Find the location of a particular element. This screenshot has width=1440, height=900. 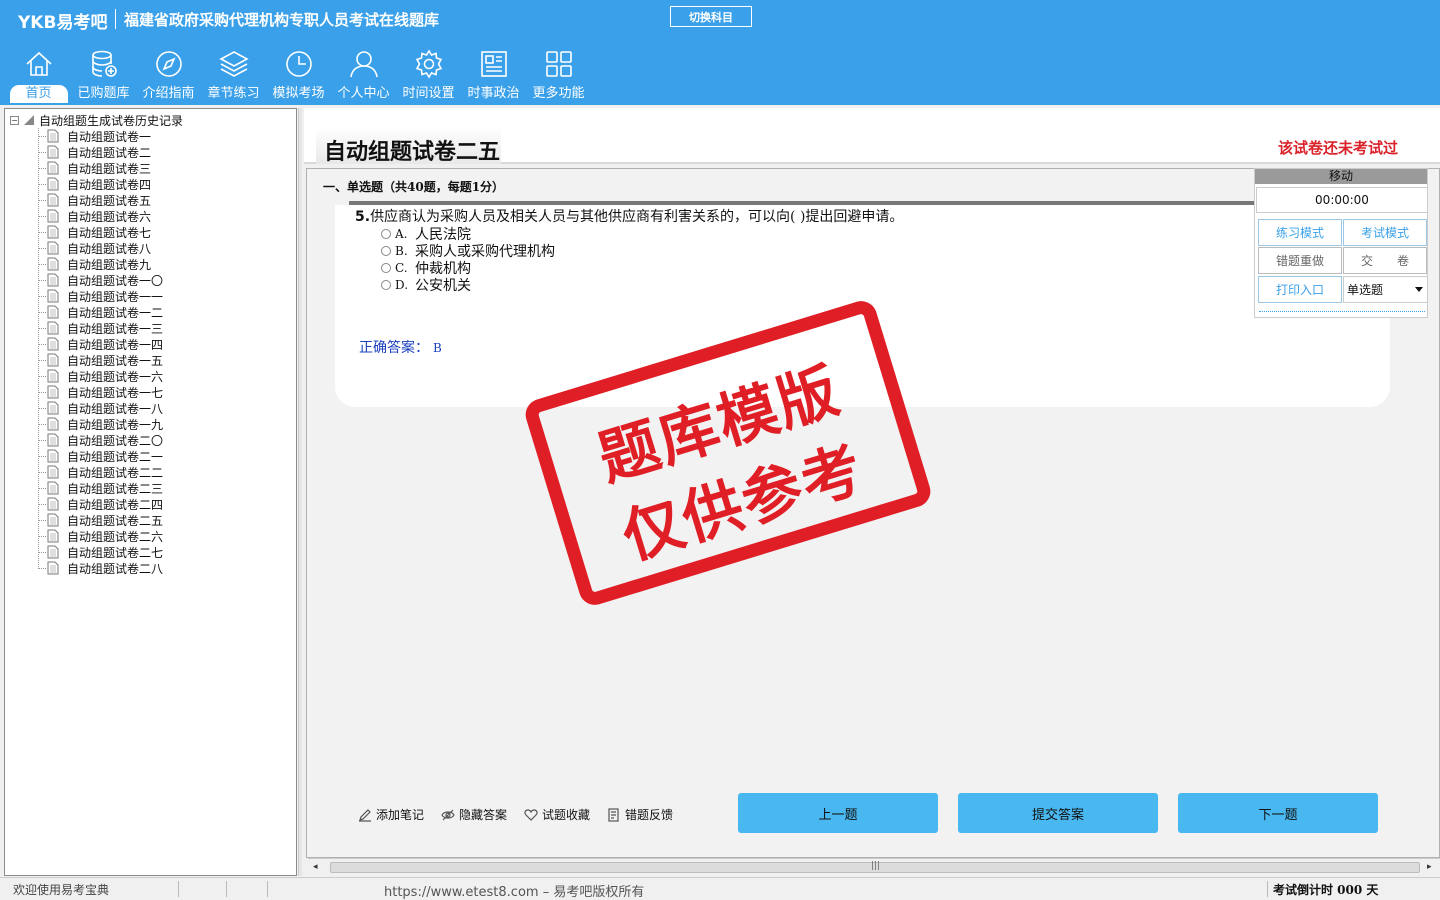

tree-item: 自动组题试卷二七 is located at coordinates (100, 552).